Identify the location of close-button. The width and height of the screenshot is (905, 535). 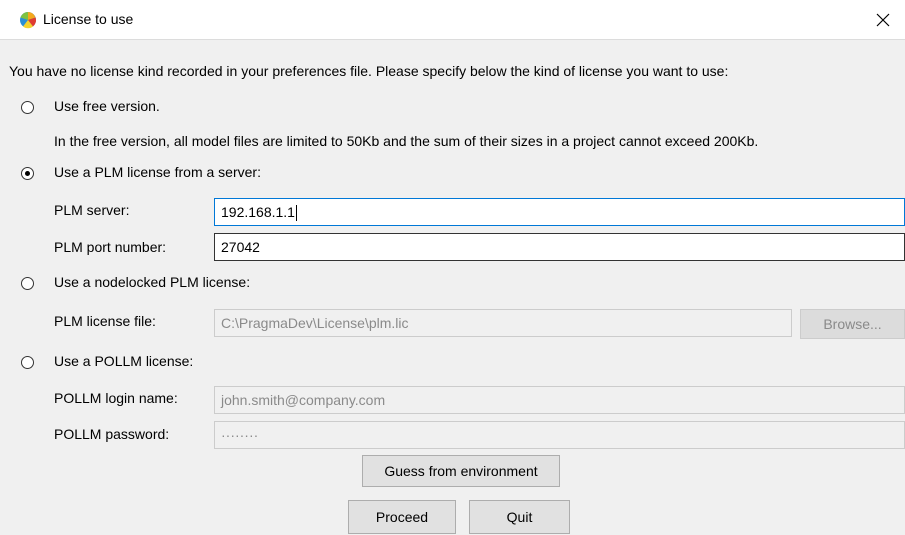
(883, 20).